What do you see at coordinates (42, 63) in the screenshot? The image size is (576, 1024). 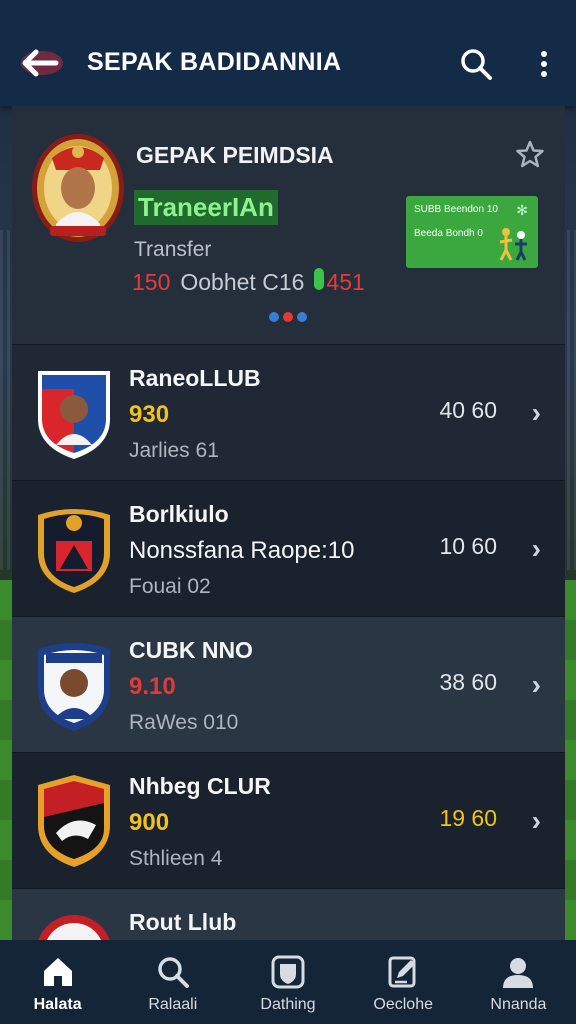 I see `back-arrow-icon` at bounding box center [42, 63].